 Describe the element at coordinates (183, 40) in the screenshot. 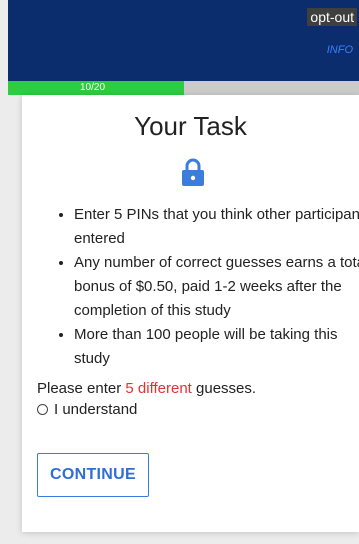

I see `header-bar: opt-out INFO` at that location.